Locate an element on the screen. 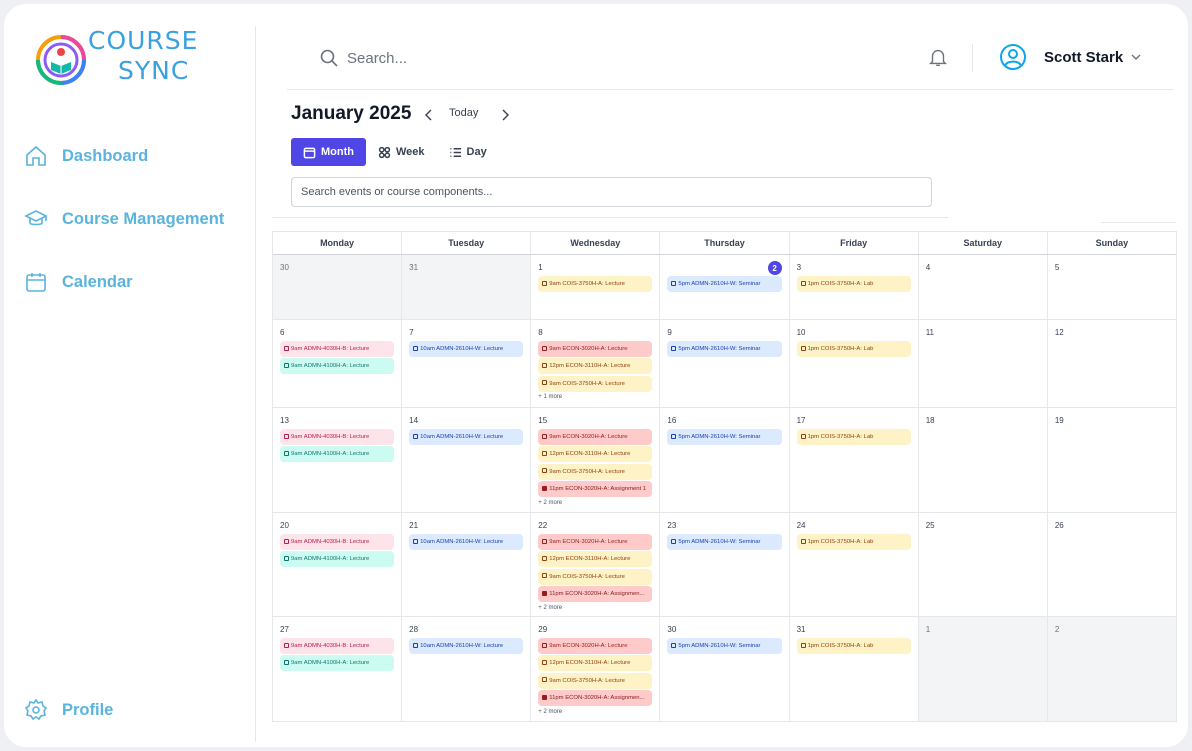 Image resolution: width=1192 pixels, height=751 pixels. calendar-day-cell: 30 5pm ADMN-2610H-W: Seminar is located at coordinates (725, 669).